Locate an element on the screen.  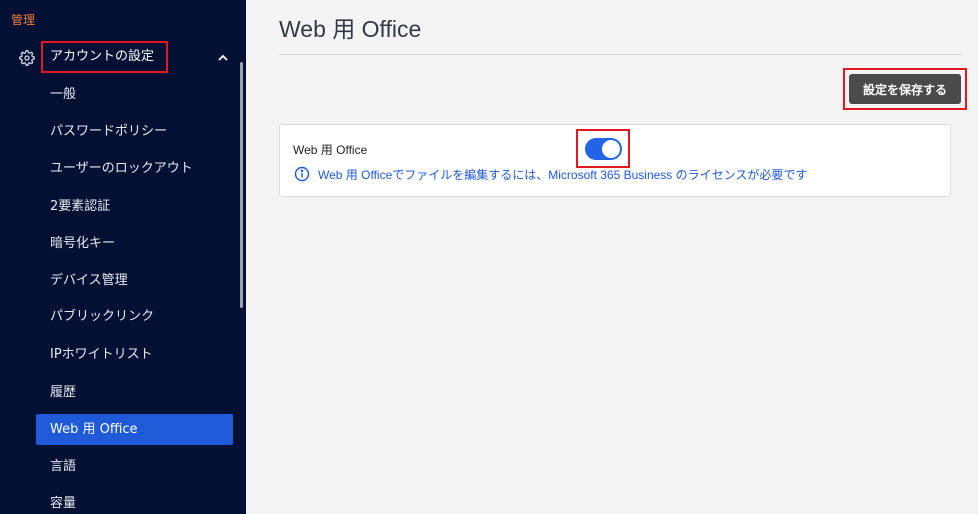
sidebar-item-general: 一般 is located at coordinates (134, 94).